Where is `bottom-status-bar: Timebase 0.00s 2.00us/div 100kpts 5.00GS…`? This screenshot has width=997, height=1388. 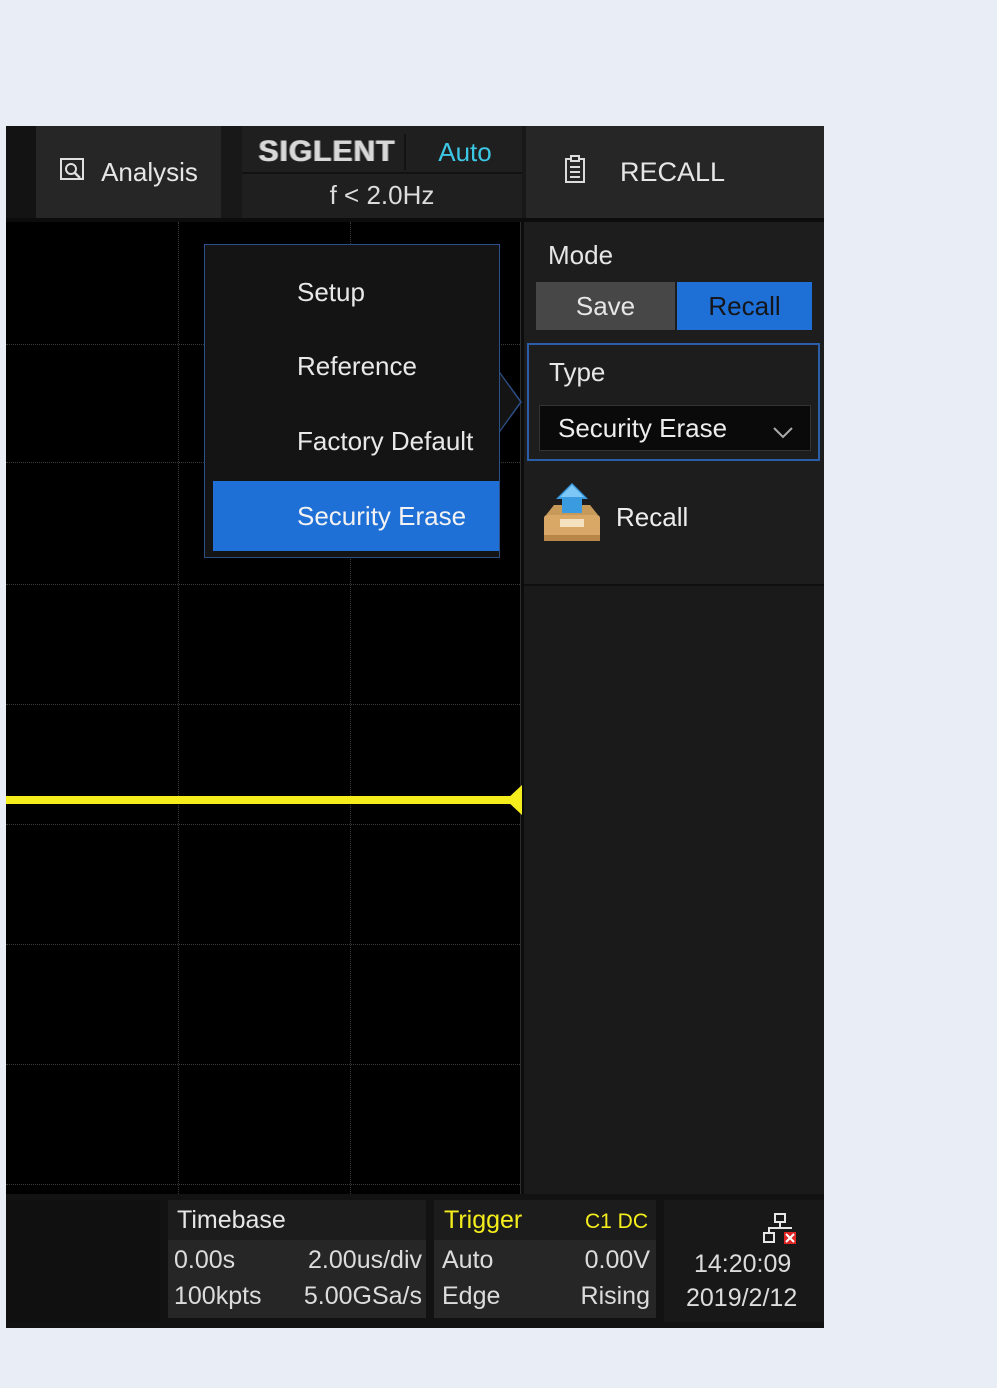
bottom-status-bar: Timebase 0.00s 2.00us/div 100kpts 5.00GS… is located at coordinates (415, 1261).